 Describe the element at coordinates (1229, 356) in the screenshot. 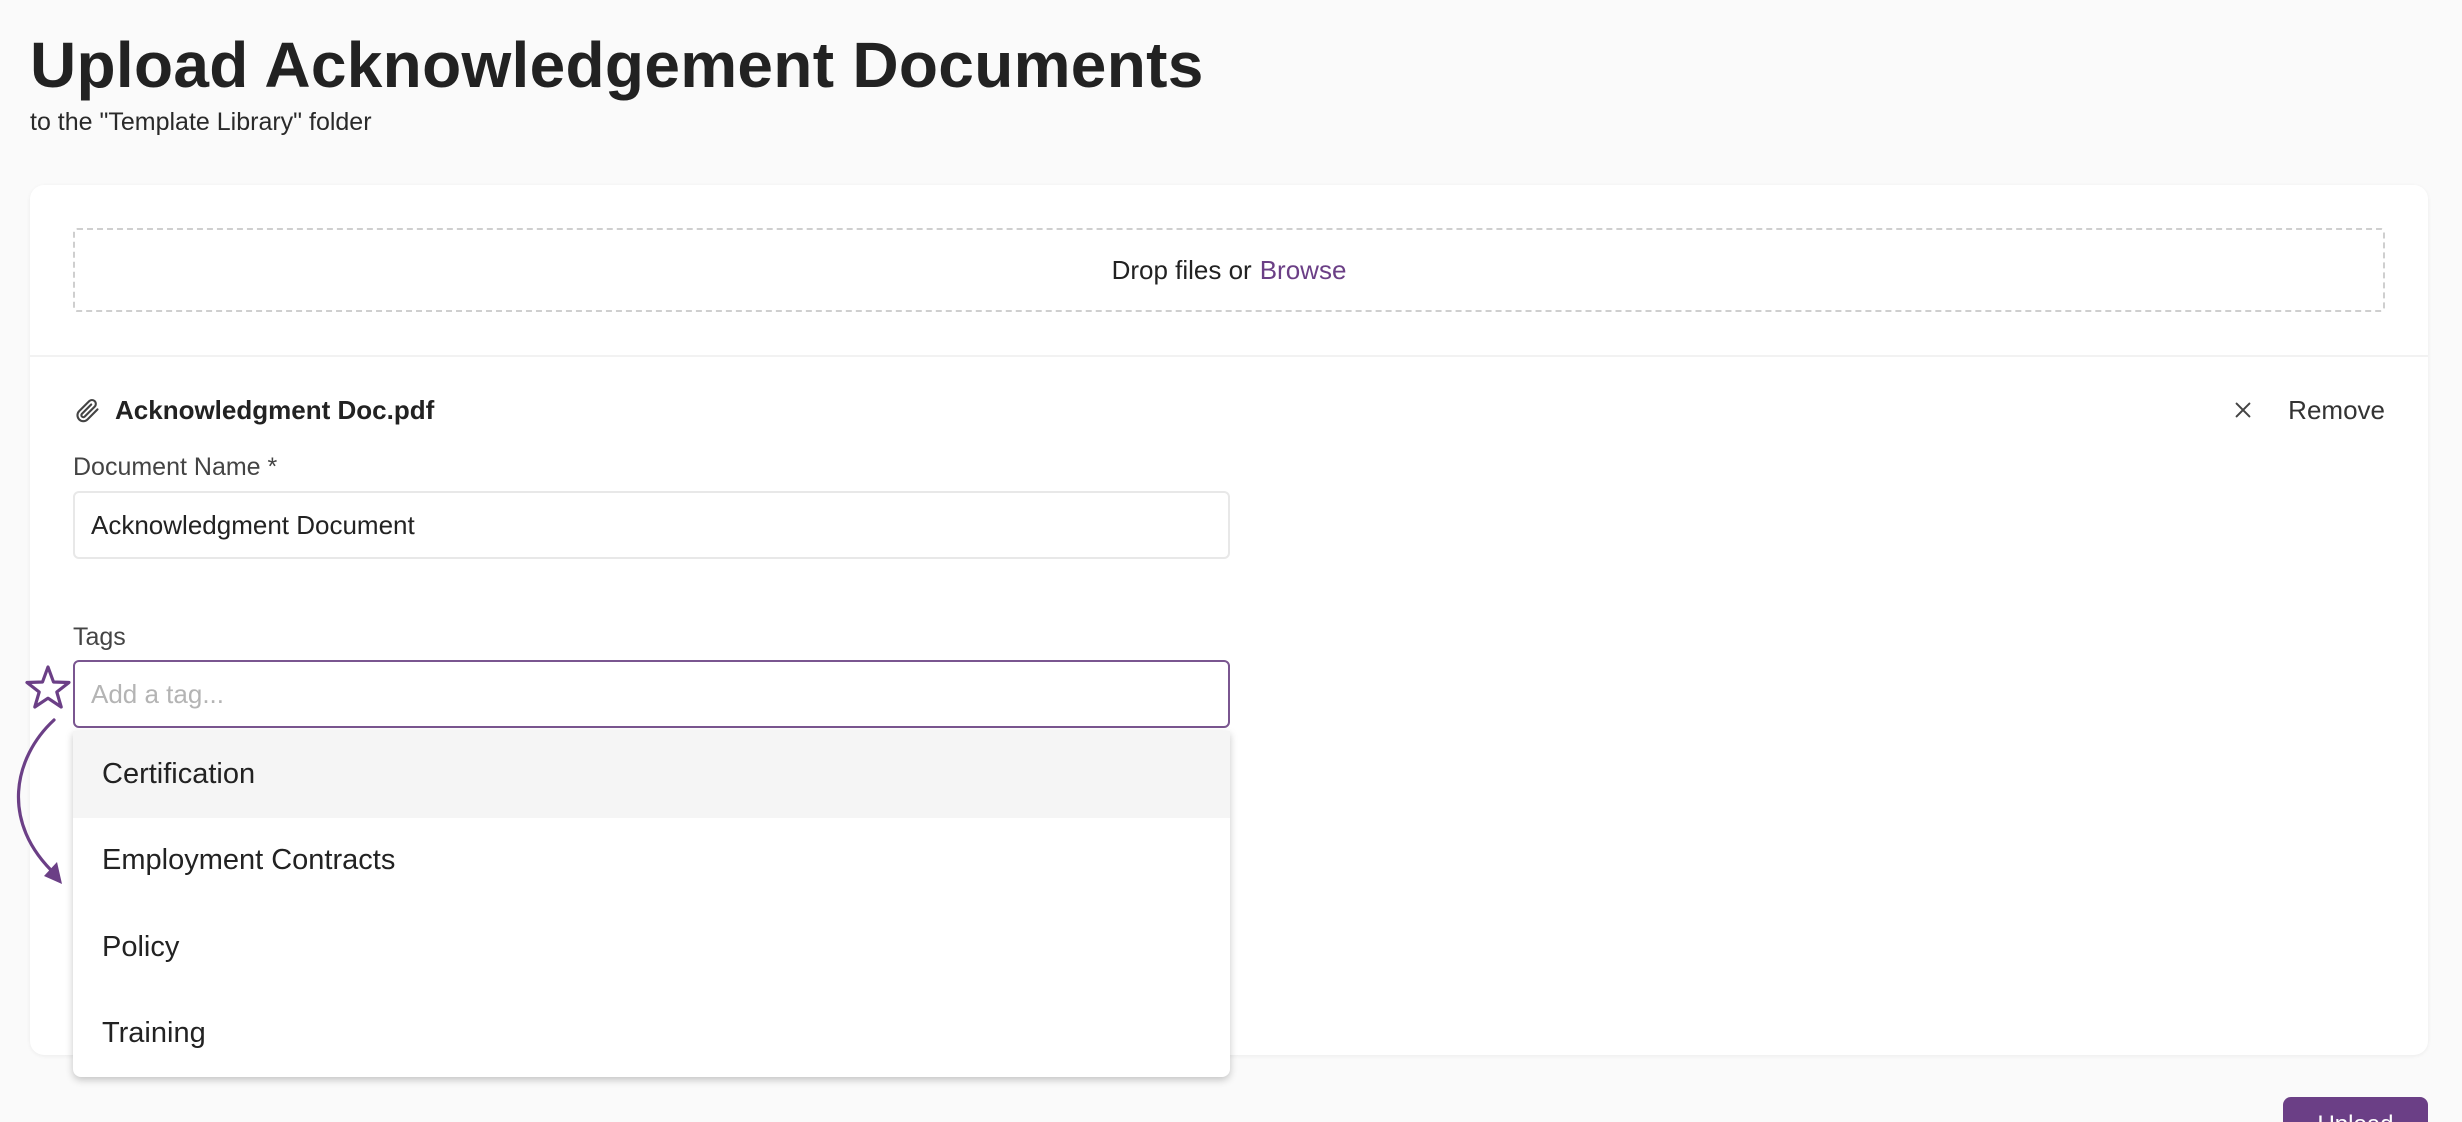

I see `divider` at that location.